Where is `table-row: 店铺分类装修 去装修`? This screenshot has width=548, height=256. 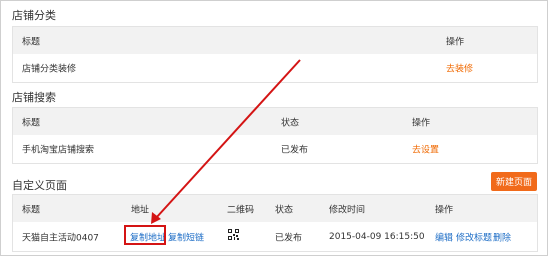
table-row: 店铺分类装修 去装修 is located at coordinates (275, 68).